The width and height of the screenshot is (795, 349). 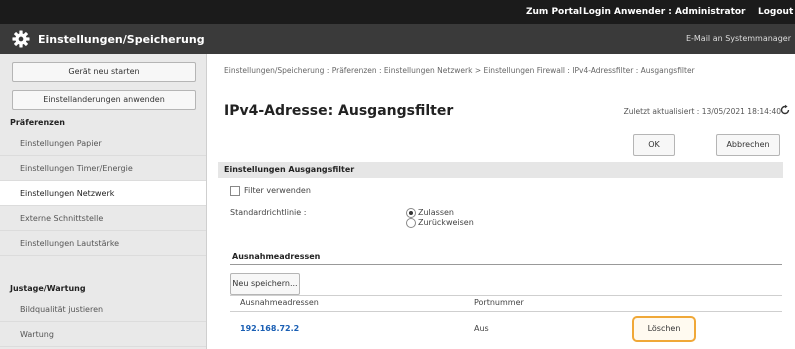 I want to click on sidebar-item-image-quality: Bildqualität justieren, so click(x=103, y=309).